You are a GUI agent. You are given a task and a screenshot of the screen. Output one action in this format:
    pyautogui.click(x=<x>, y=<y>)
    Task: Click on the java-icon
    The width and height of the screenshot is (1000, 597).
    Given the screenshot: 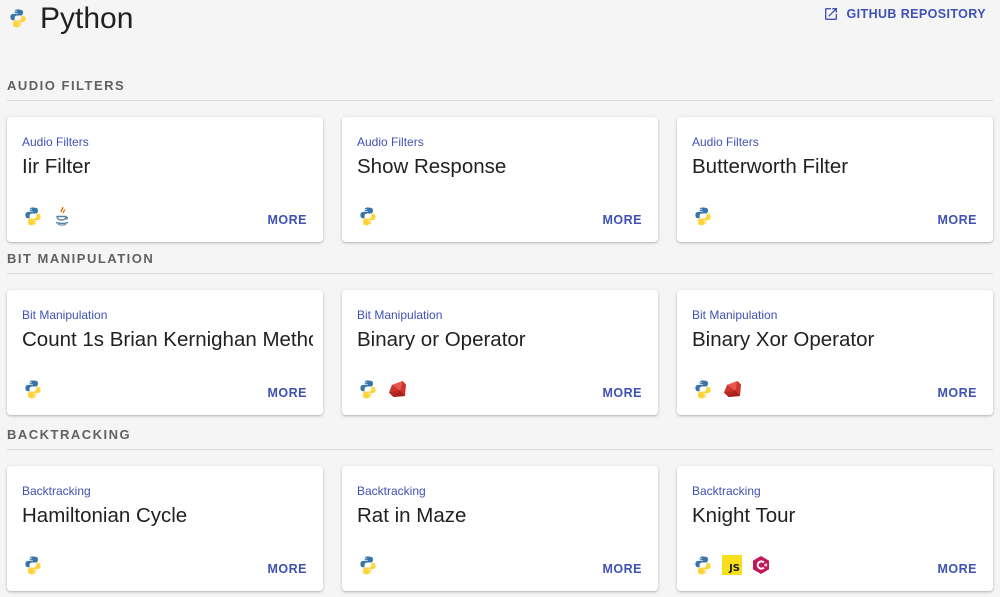 What is the action you would take?
    pyautogui.click(x=62, y=216)
    